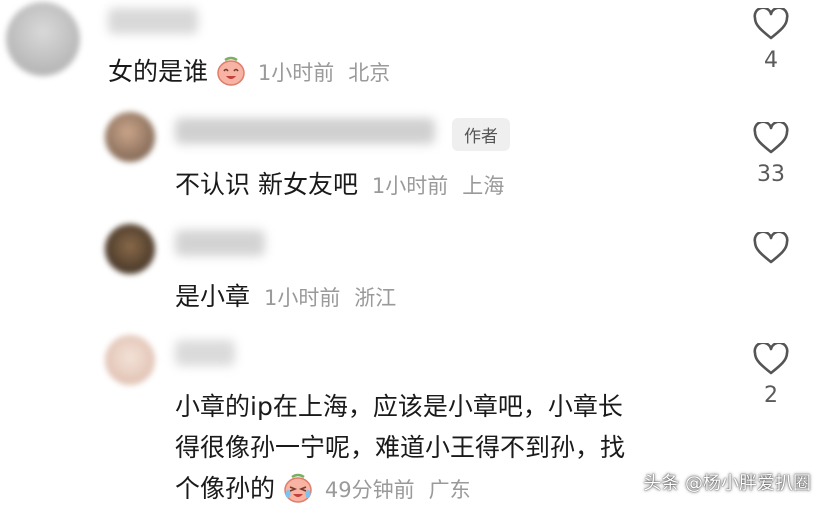 This screenshot has height=509, width=823. I want to click on comment-location: 北京, so click(369, 73).